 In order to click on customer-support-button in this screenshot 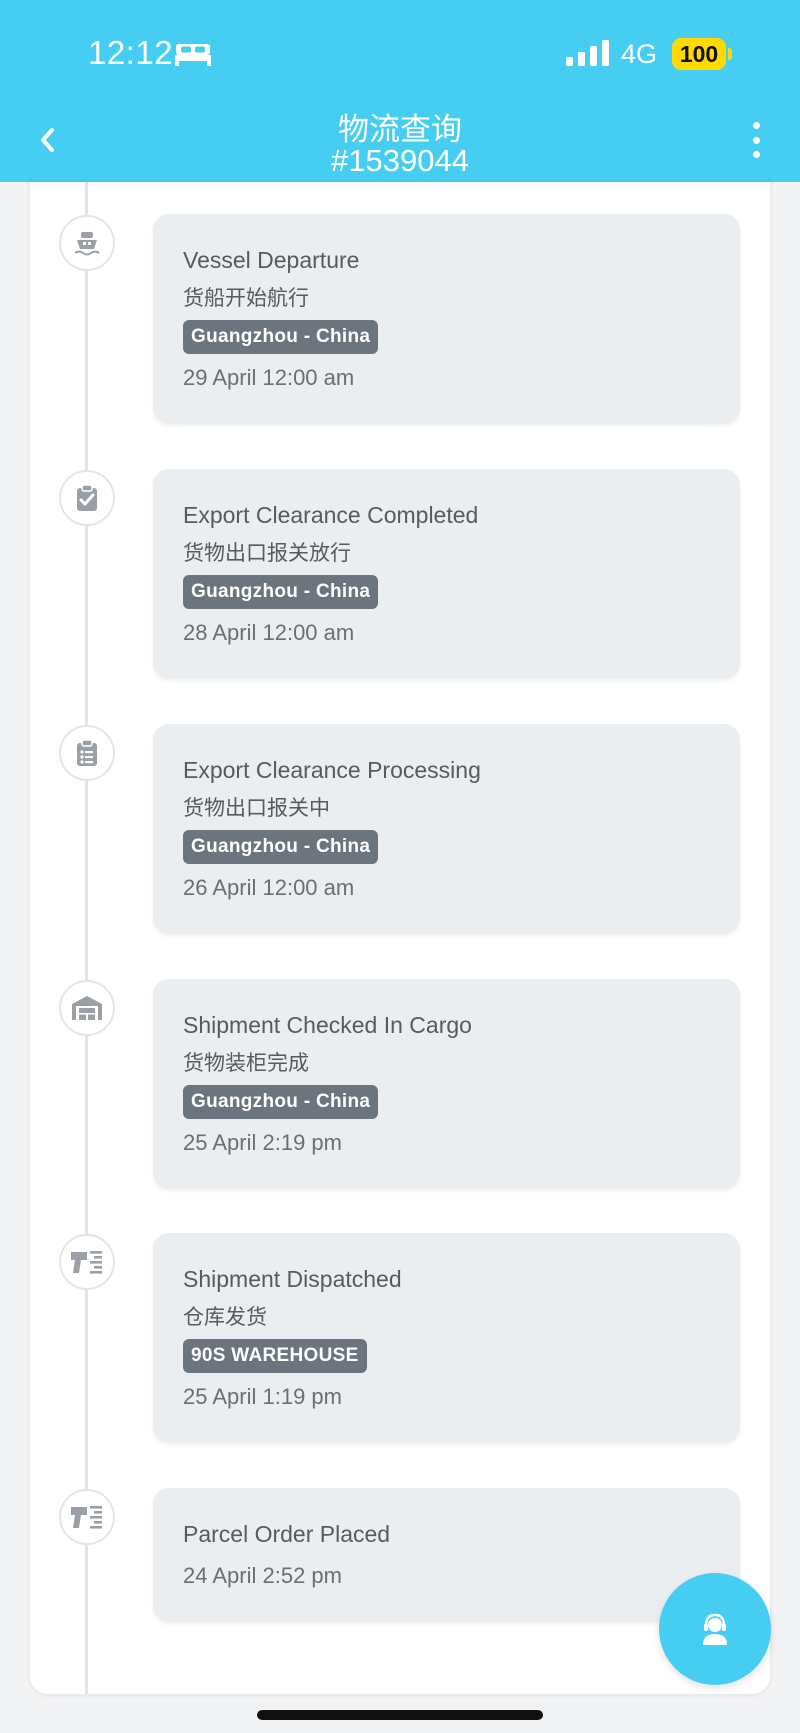, I will do `click(715, 1629)`.